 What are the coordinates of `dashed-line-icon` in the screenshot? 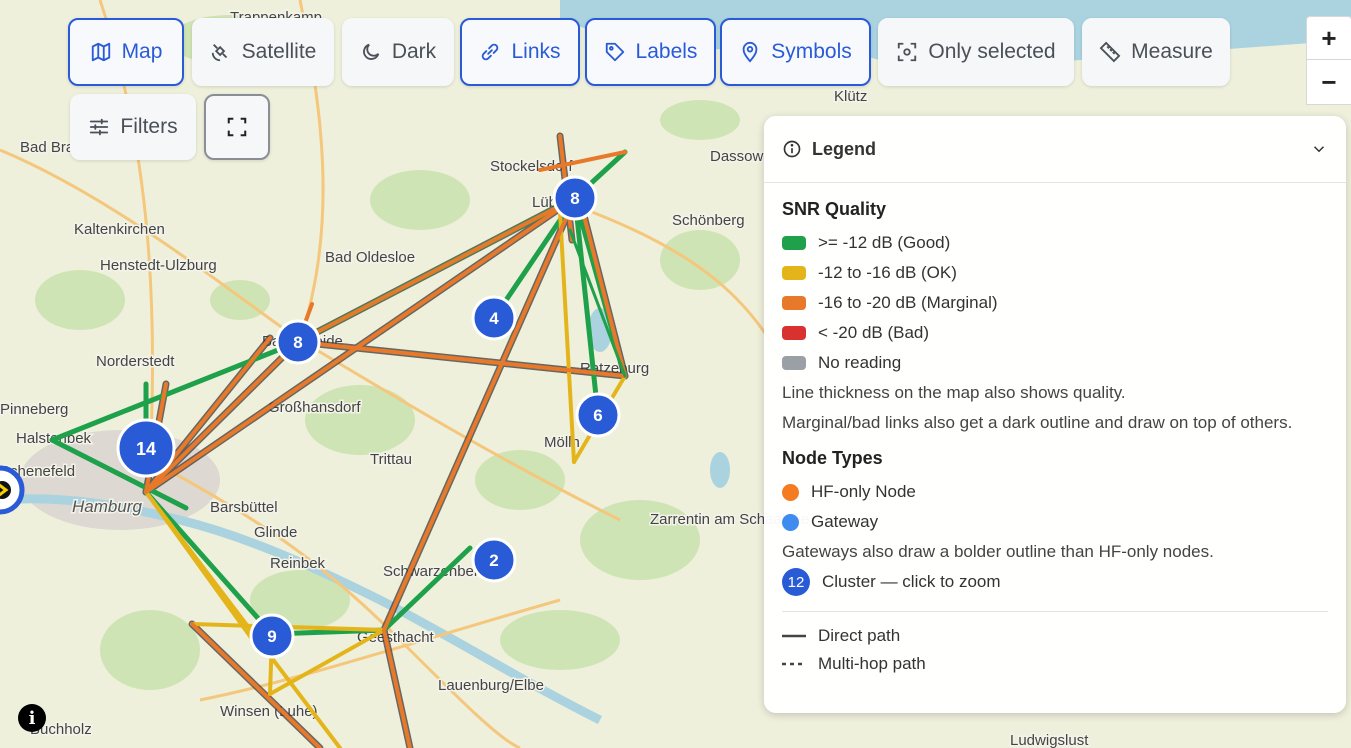 It's located at (794, 664).